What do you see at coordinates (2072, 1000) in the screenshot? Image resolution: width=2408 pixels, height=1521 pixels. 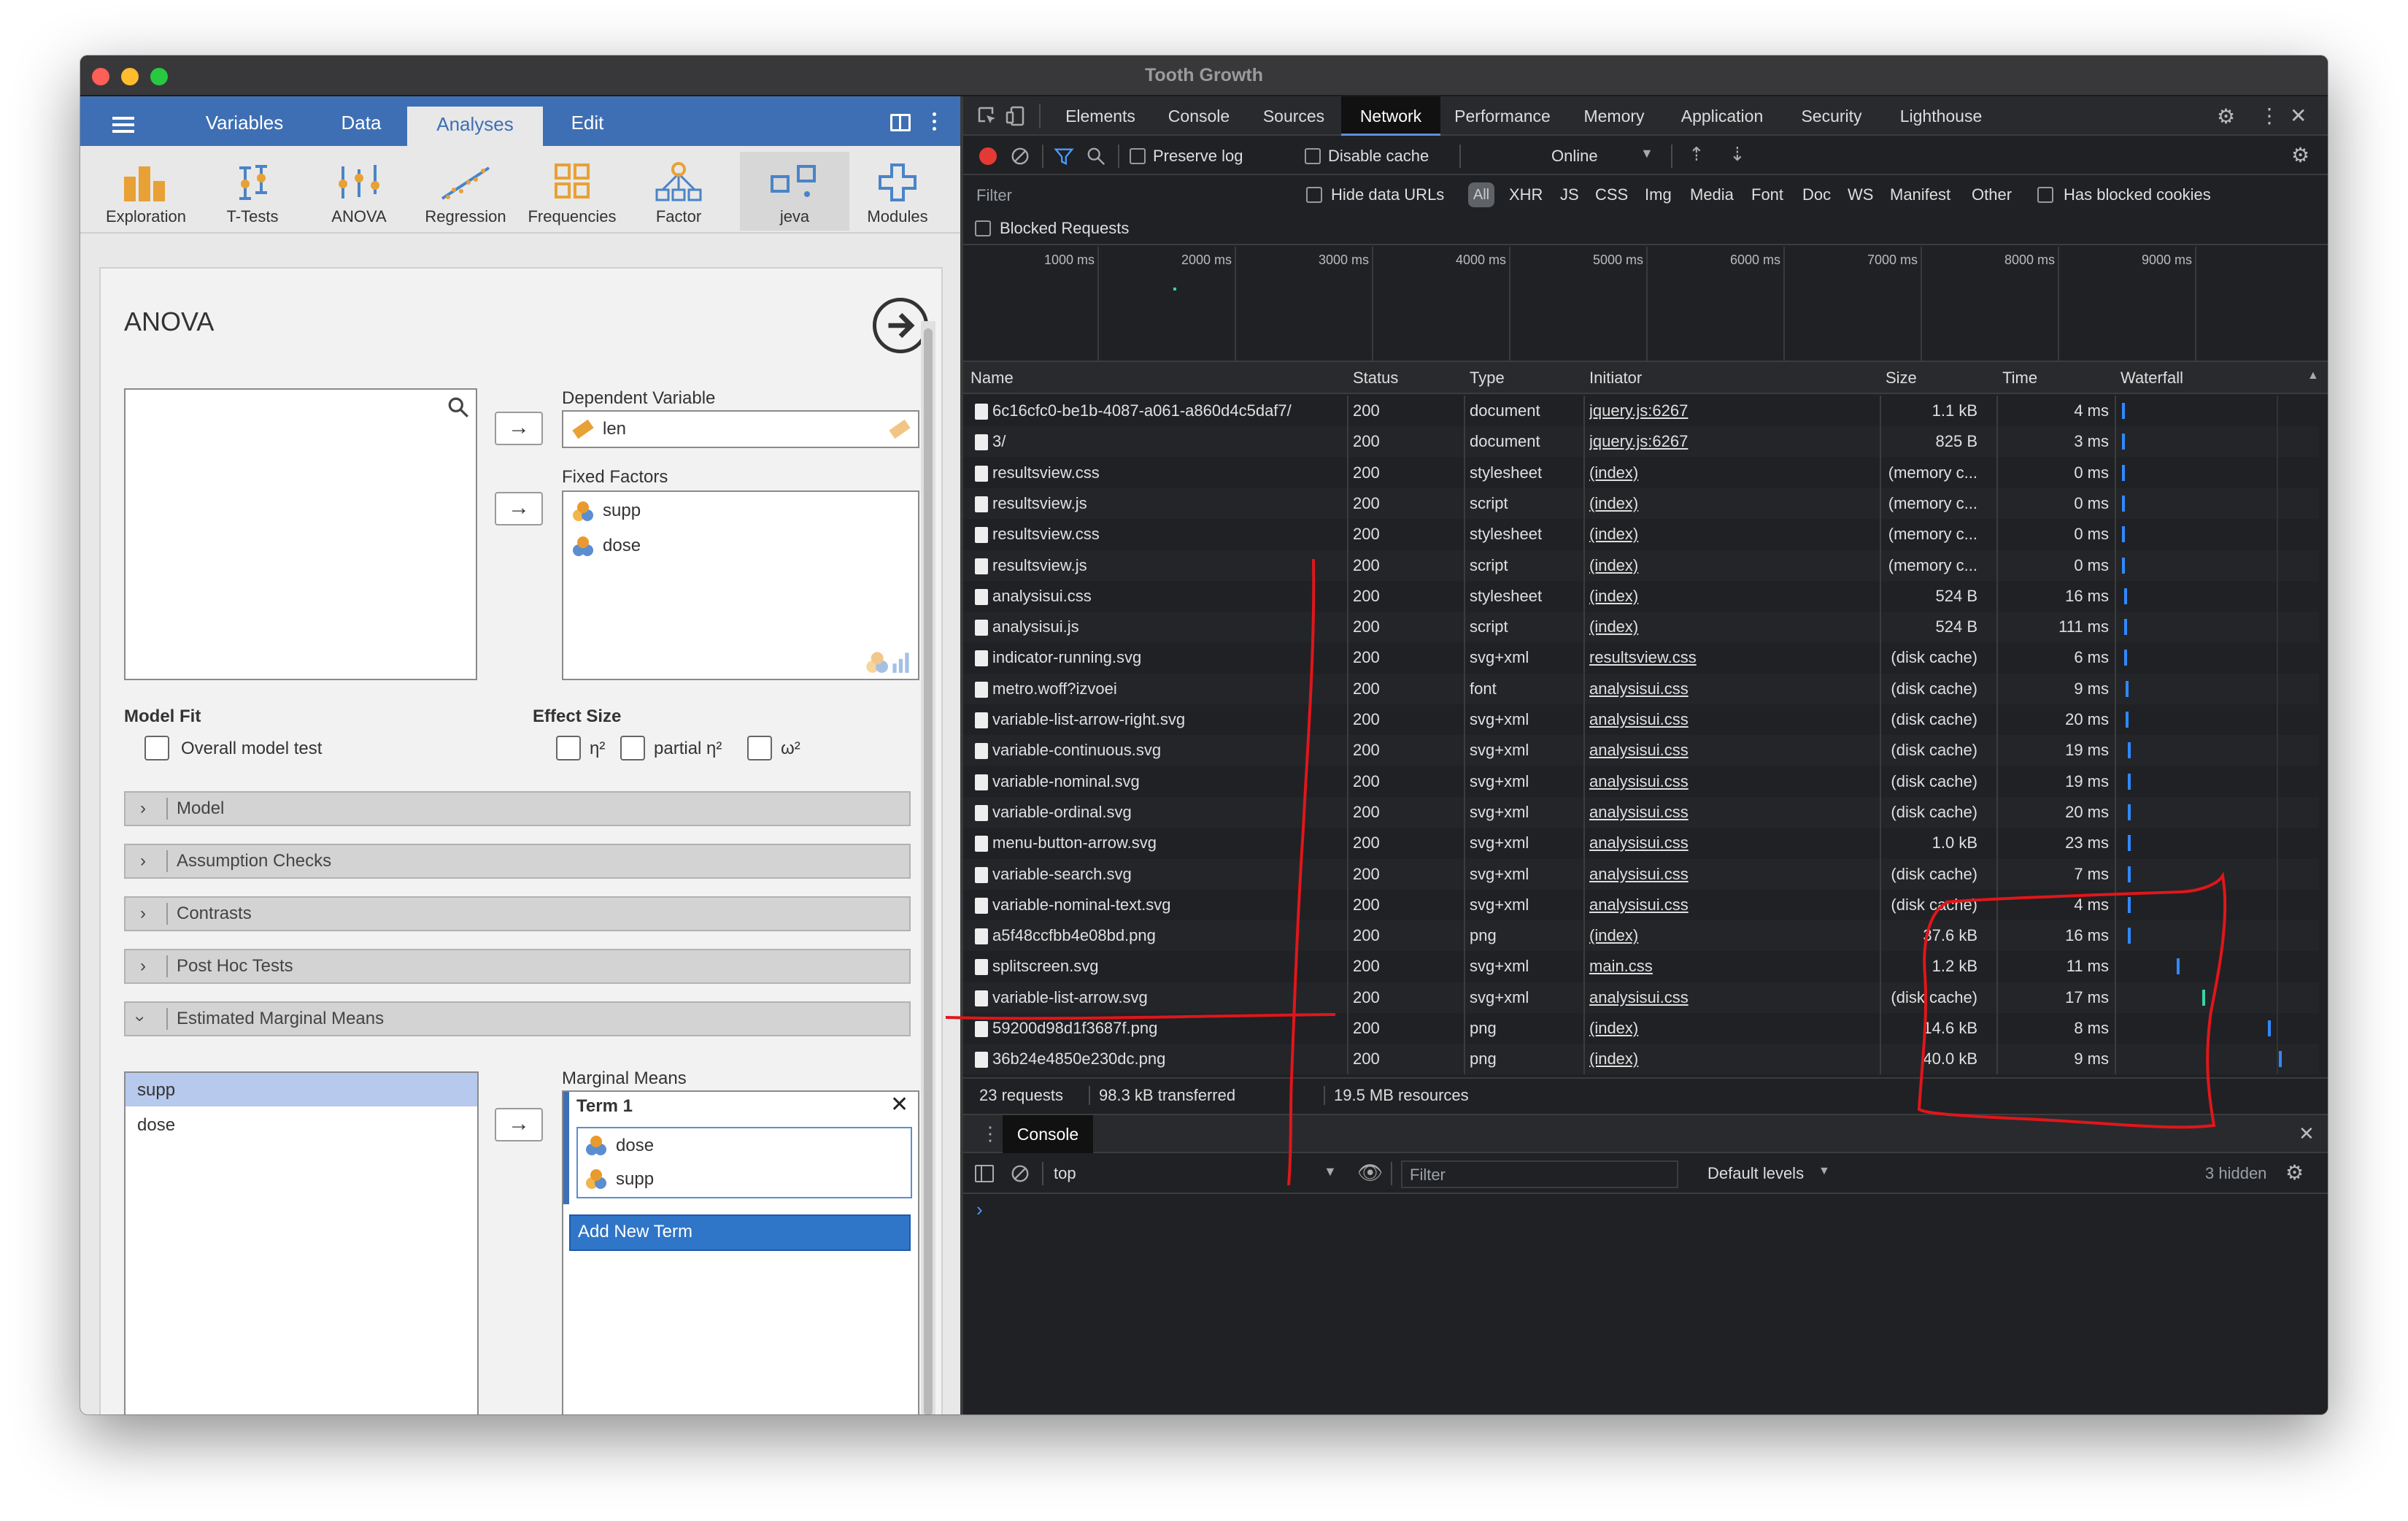 I see `red-loop-stroke` at bounding box center [2072, 1000].